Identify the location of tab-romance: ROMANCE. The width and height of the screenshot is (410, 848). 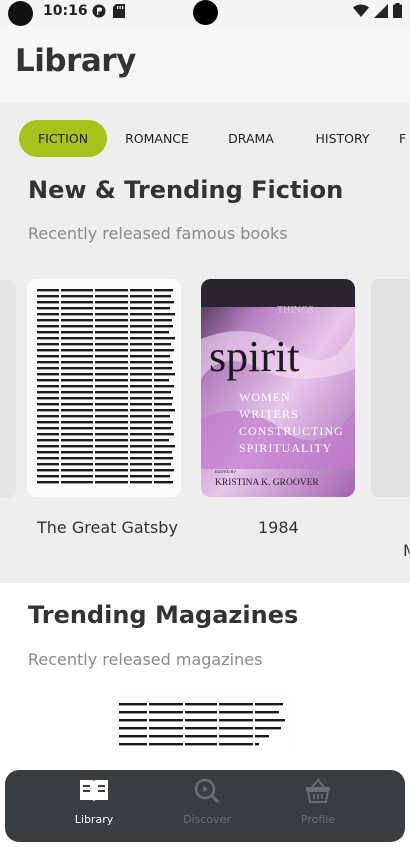
(157, 138).